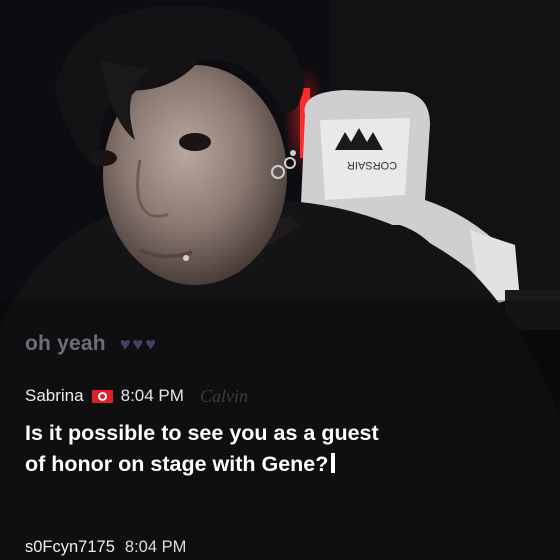 The image size is (560, 560). What do you see at coordinates (333, 463) in the screenshot?
I see `text-caret` at bounding box center [333, 463].